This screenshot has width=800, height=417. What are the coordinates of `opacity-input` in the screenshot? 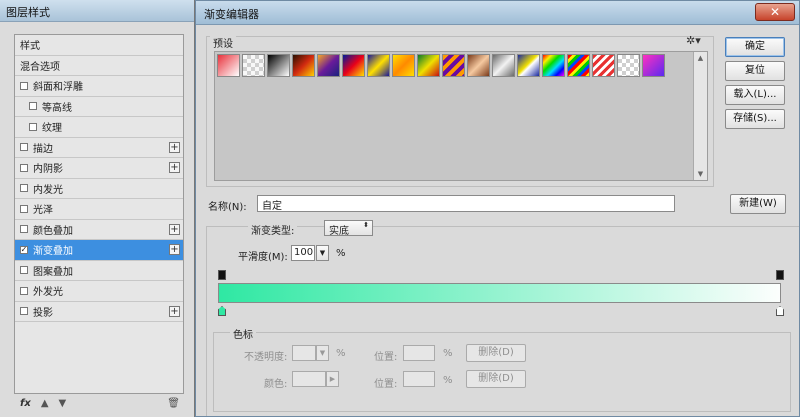 It's located at (304, 353).